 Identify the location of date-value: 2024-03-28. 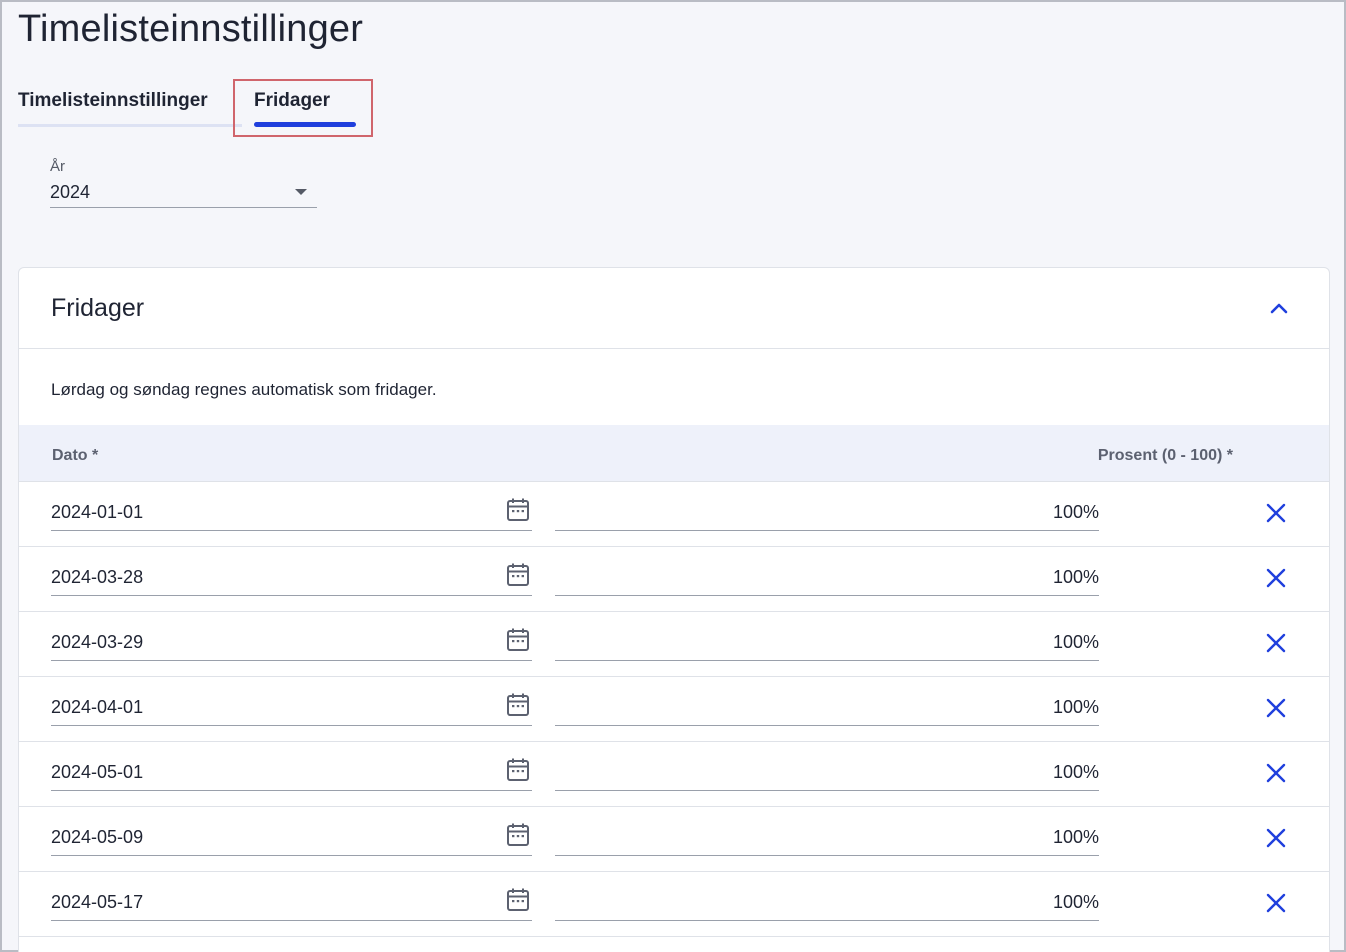
(97, 577).